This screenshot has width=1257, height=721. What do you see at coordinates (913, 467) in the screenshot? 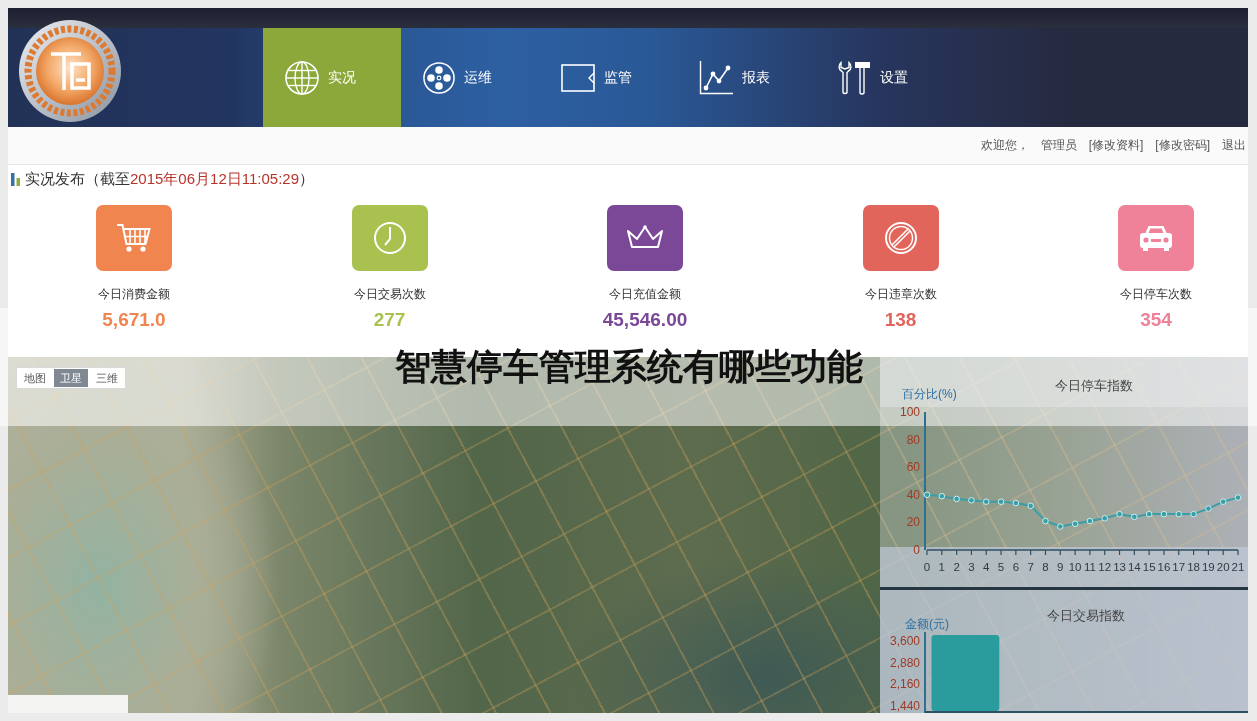
I see `tick-label: 60` at bounding box center [913, 467].